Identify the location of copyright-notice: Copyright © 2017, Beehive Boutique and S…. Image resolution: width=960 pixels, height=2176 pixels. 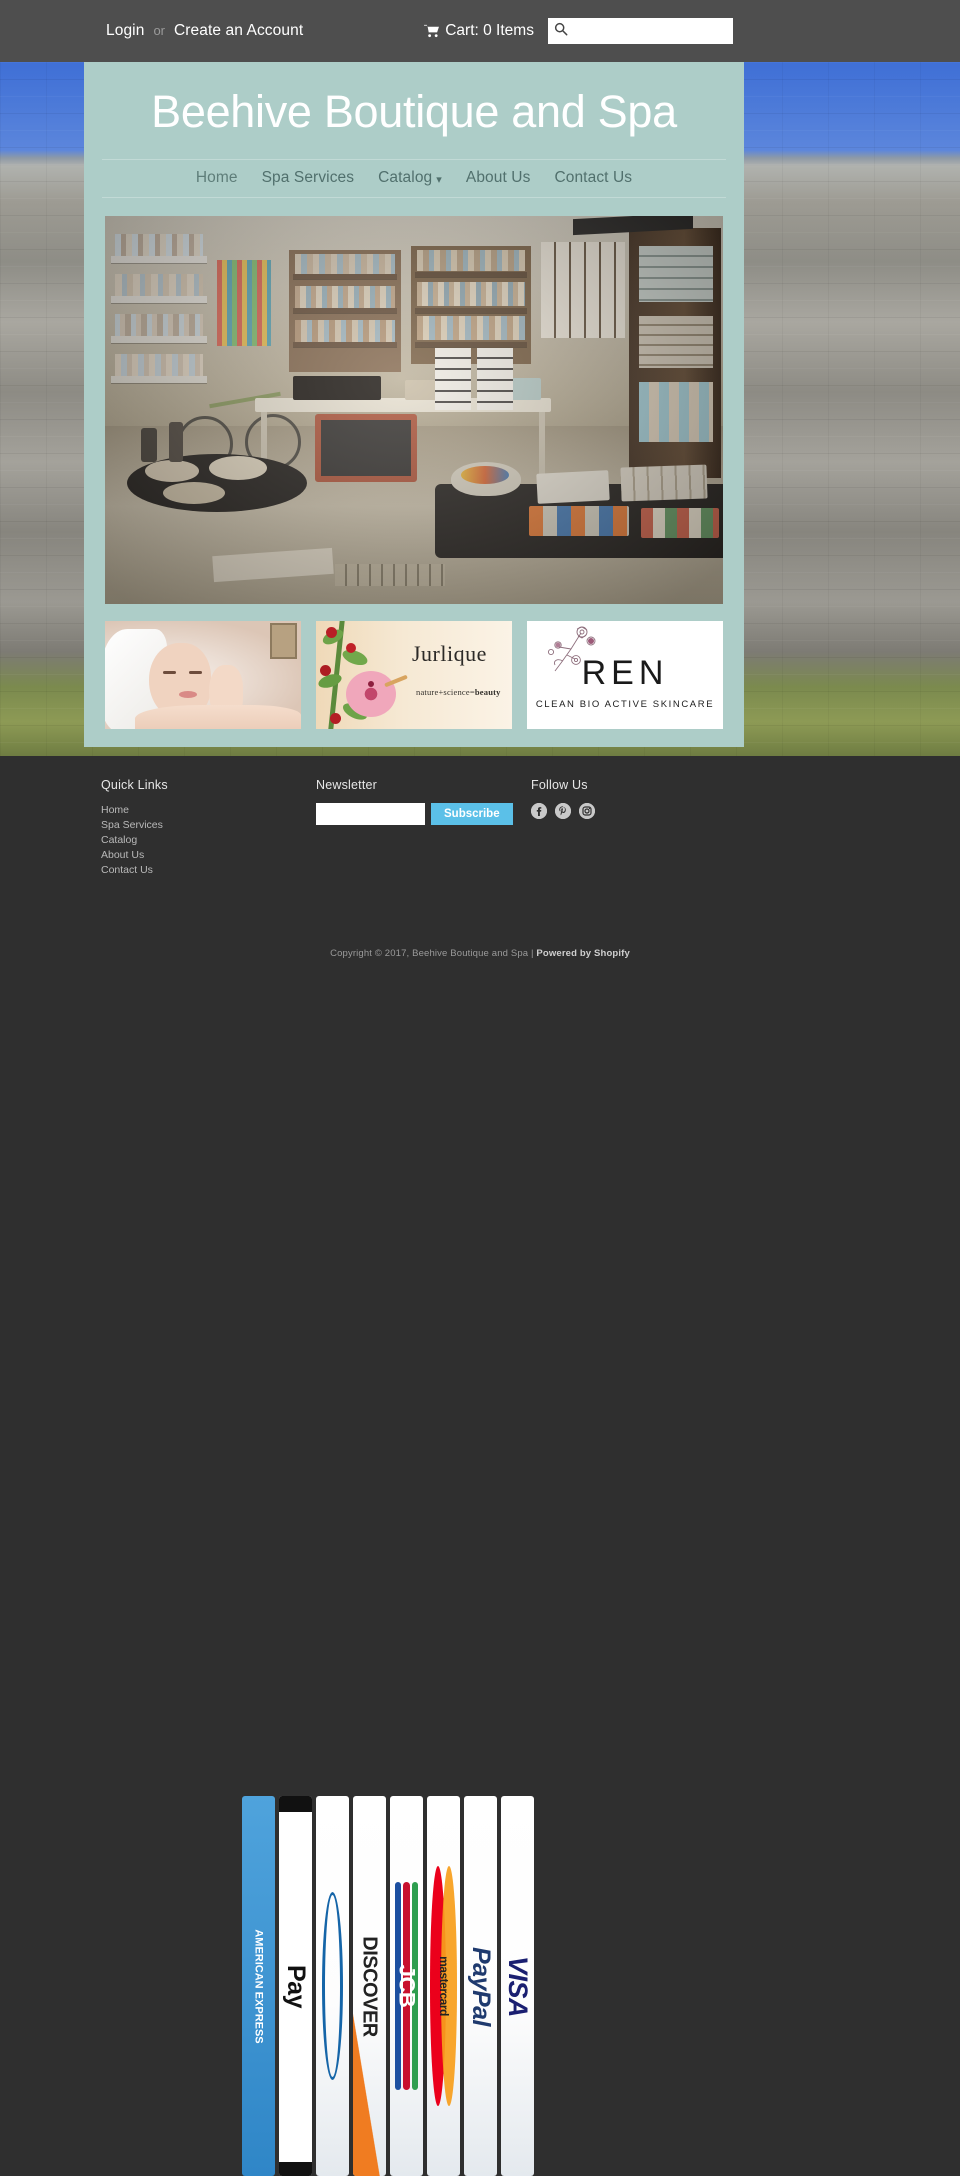
(480, 953).